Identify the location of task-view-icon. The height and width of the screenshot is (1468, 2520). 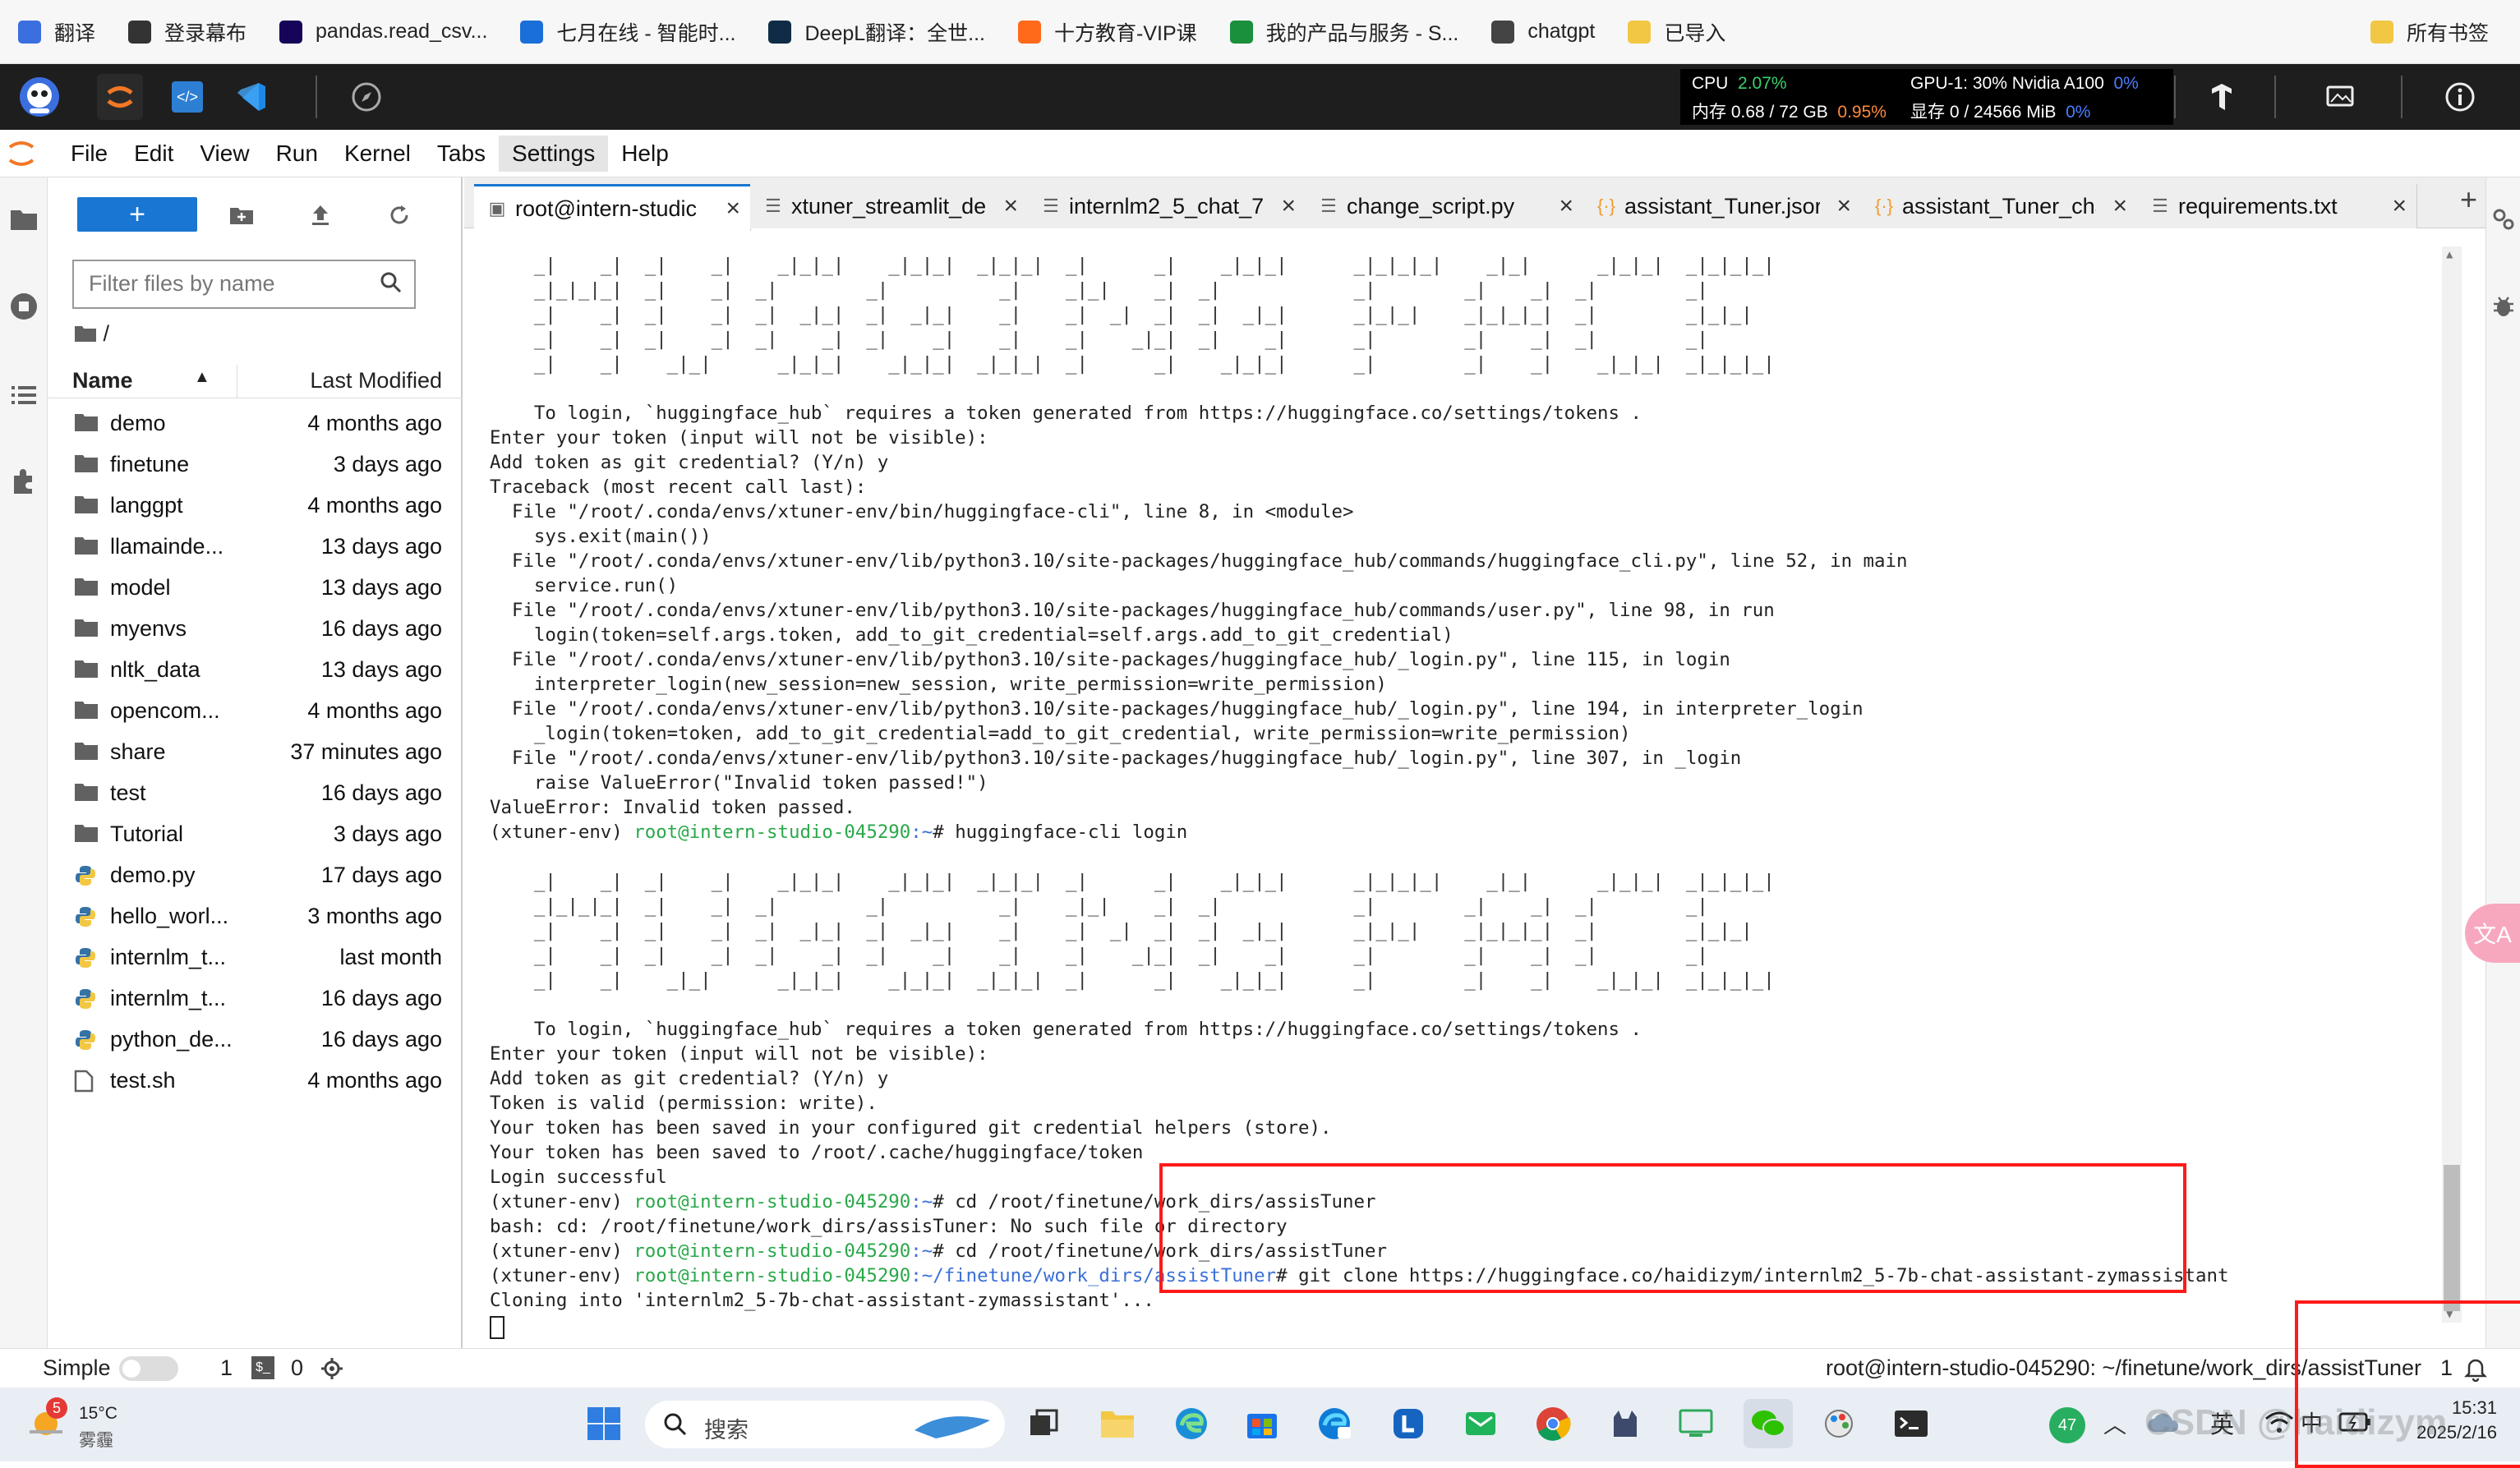
(1043, 1423).